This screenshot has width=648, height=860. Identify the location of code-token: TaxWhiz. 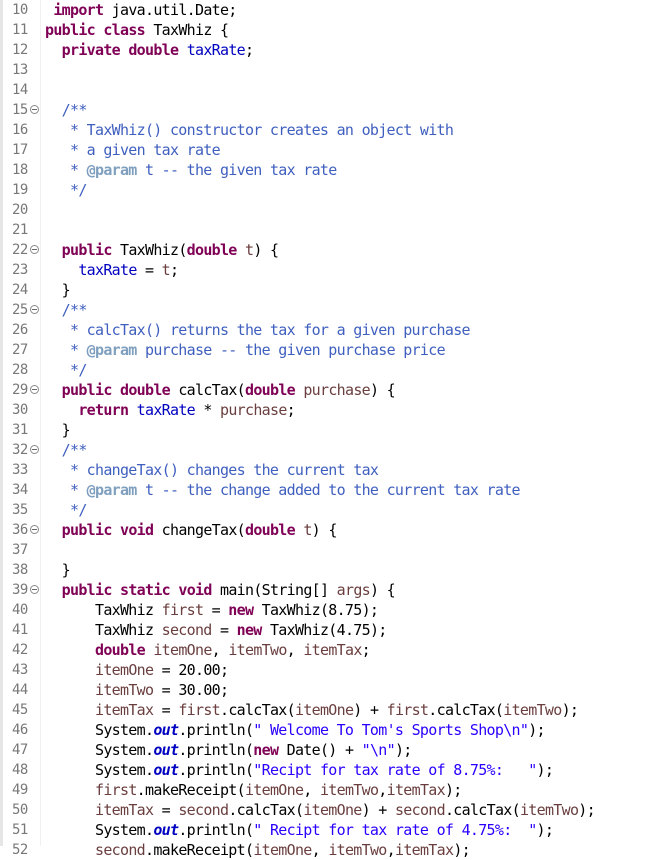
(103, 610).